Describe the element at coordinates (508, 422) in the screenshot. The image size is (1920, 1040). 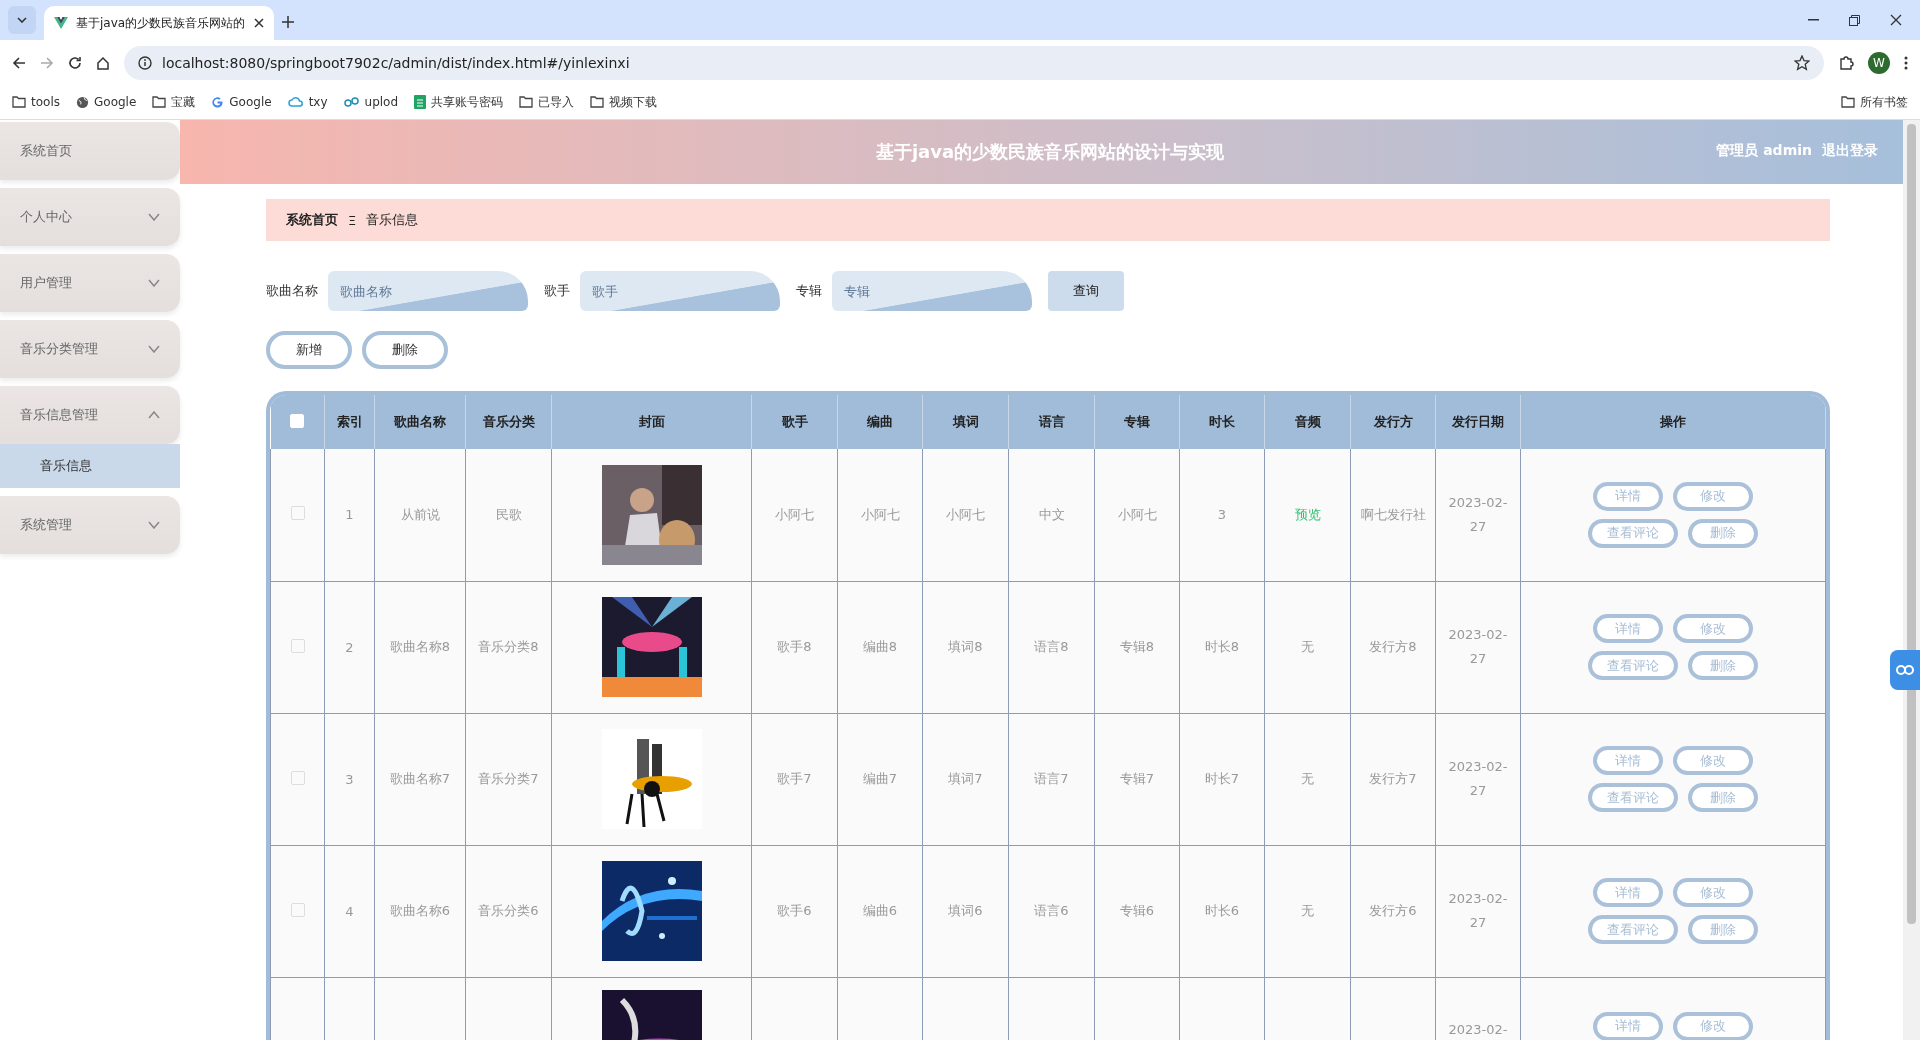
I see `column-header: 音乐分类` at that location.